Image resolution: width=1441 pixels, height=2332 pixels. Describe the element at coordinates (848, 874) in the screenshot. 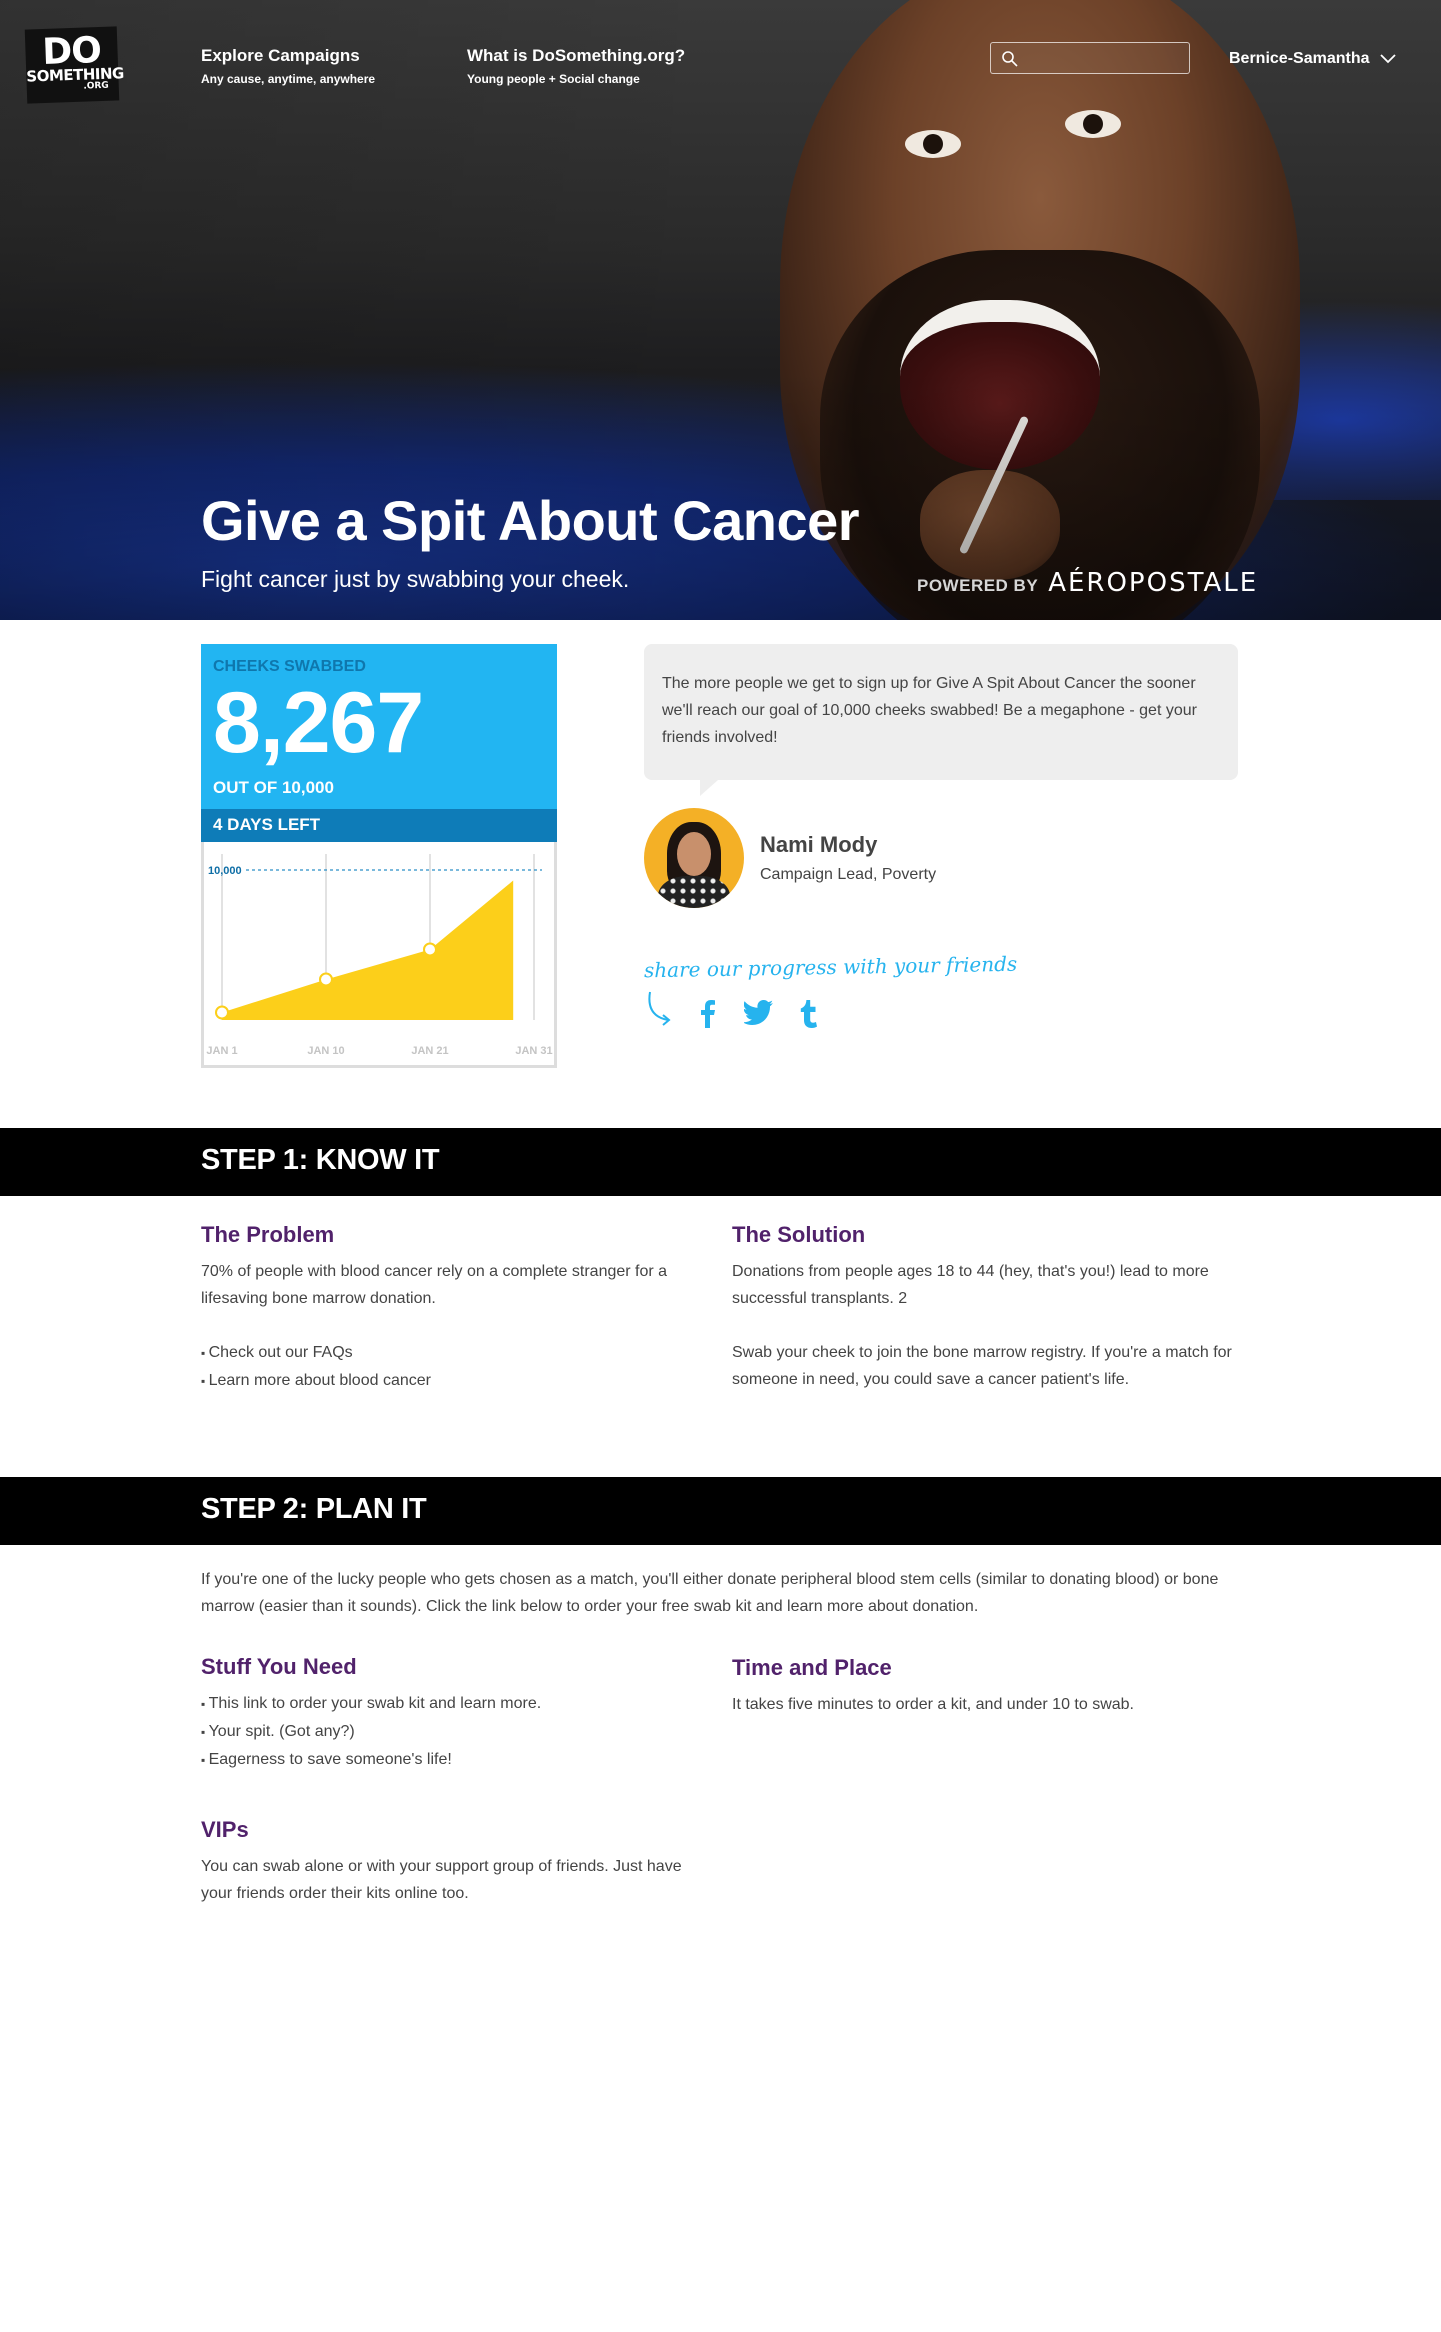

I see `campaign-lead-role: Campaign Lead, Poverty` at that location.